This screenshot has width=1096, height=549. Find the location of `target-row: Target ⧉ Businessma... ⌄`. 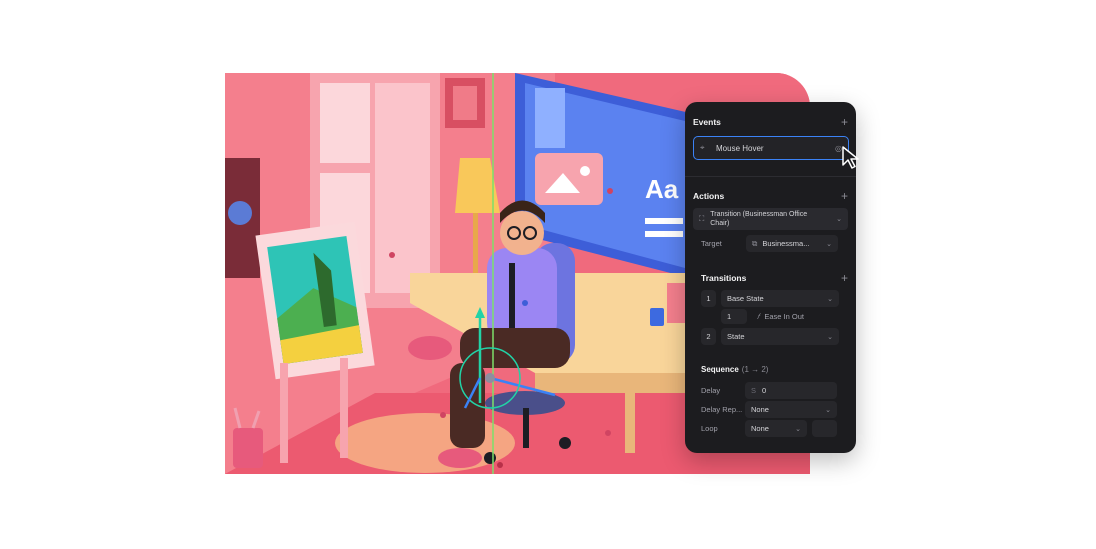

target-row: Target ⧉ Businessma... ⌄ is located at coordinates (770, 243).